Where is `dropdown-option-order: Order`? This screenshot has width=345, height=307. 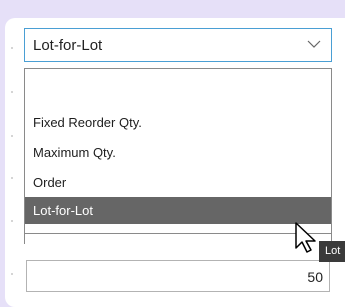
dropdown-option-order: Order is located at coordinates (178, 182).